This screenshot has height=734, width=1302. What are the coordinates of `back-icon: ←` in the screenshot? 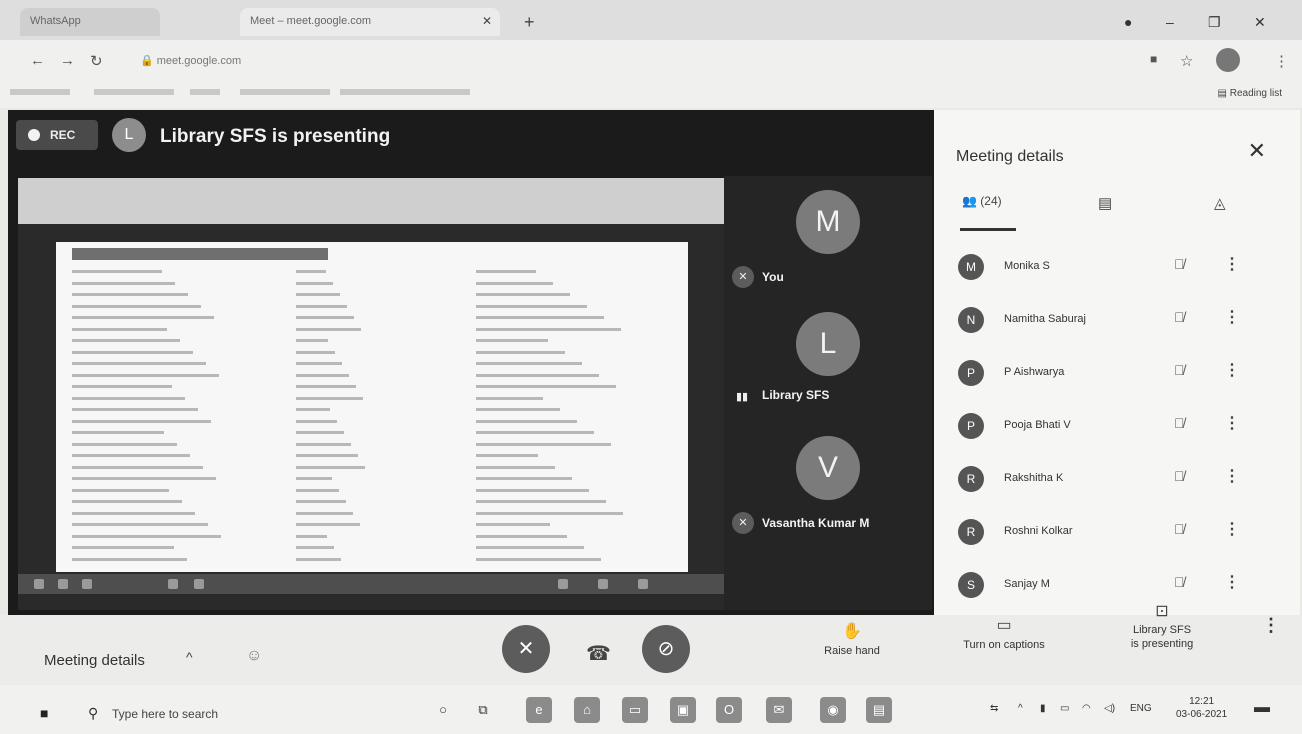 It's located at (37, 60).